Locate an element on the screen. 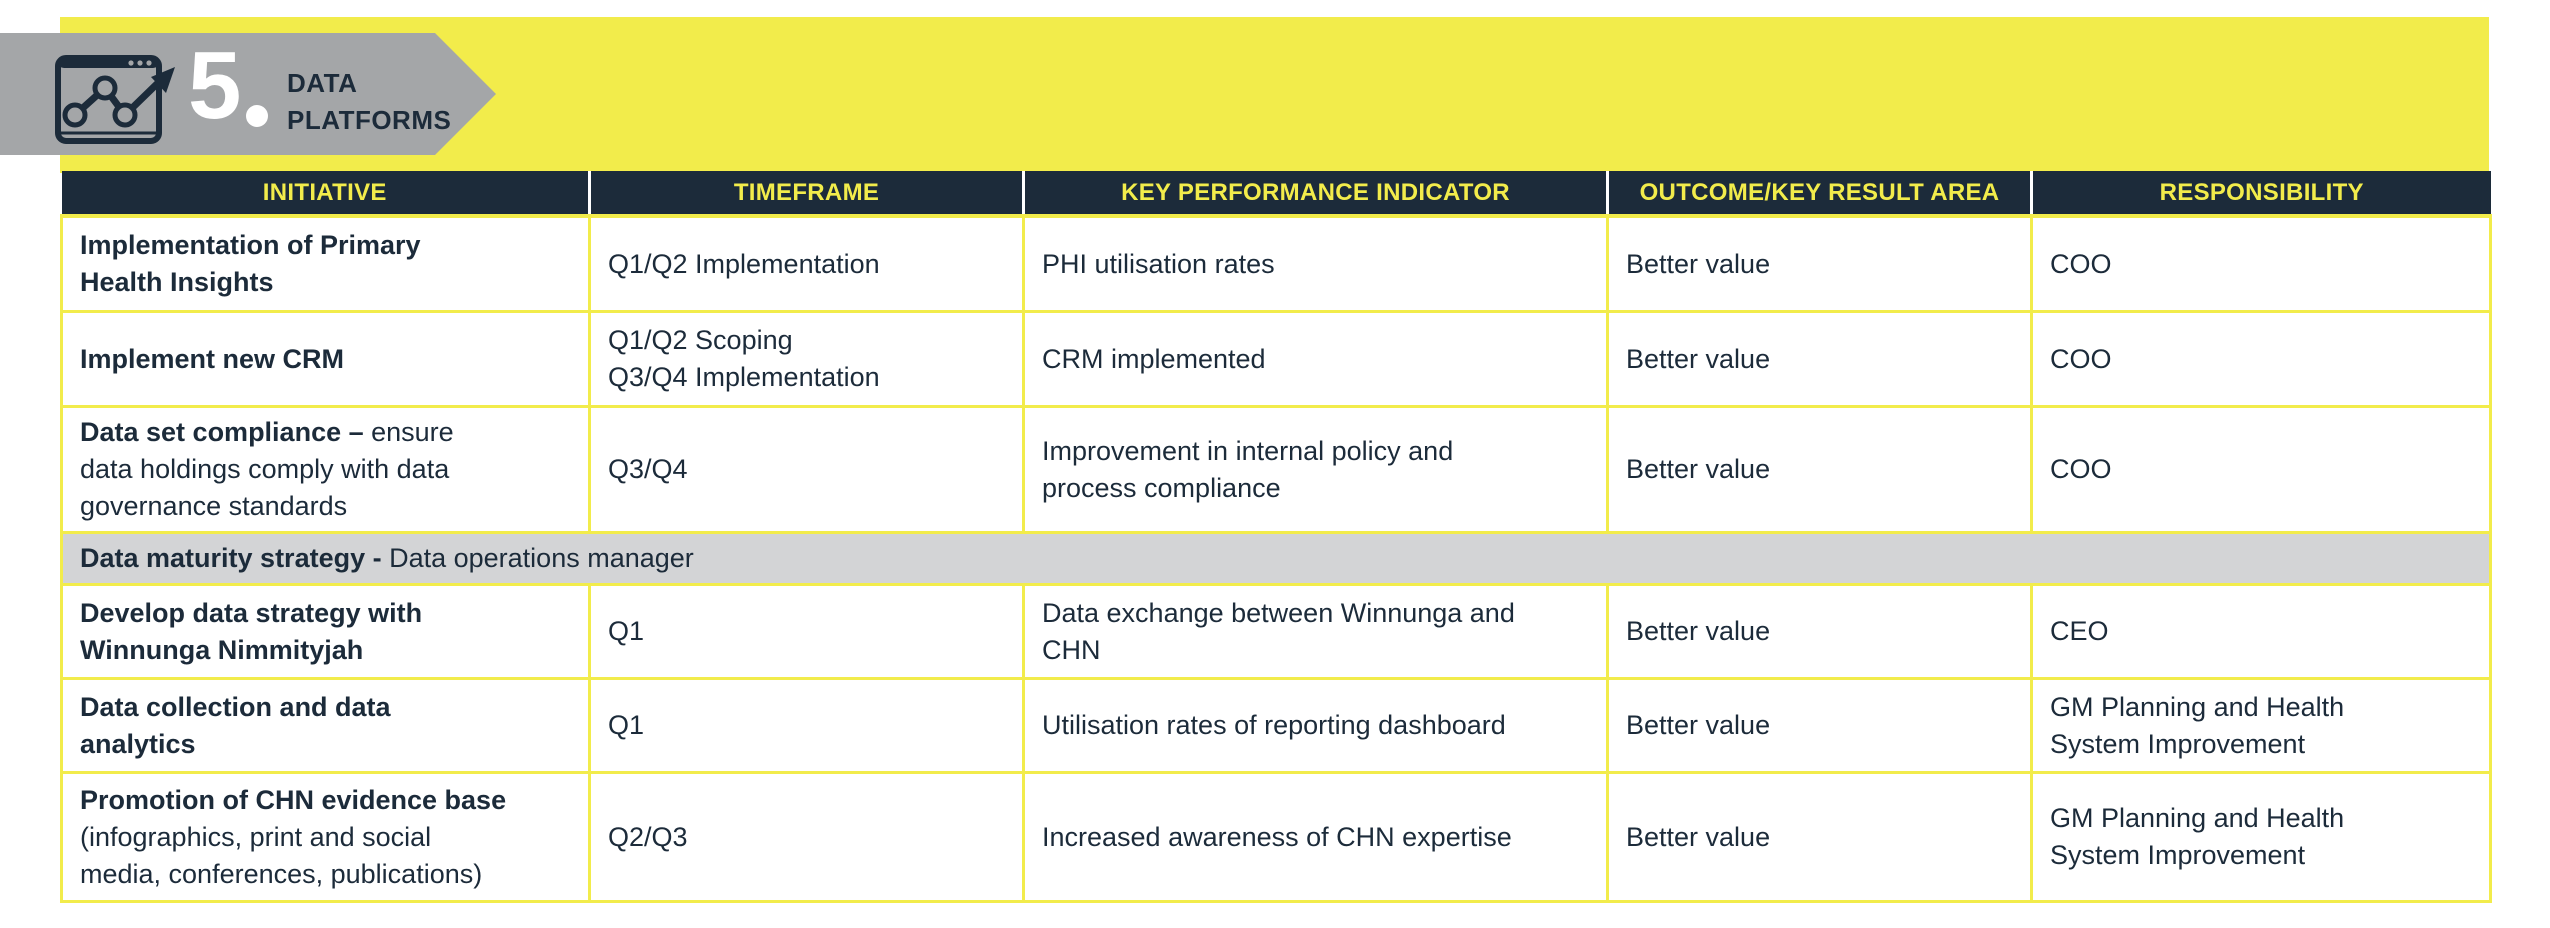  kpi-text: process compliance is located at coordinates (1161, 487).